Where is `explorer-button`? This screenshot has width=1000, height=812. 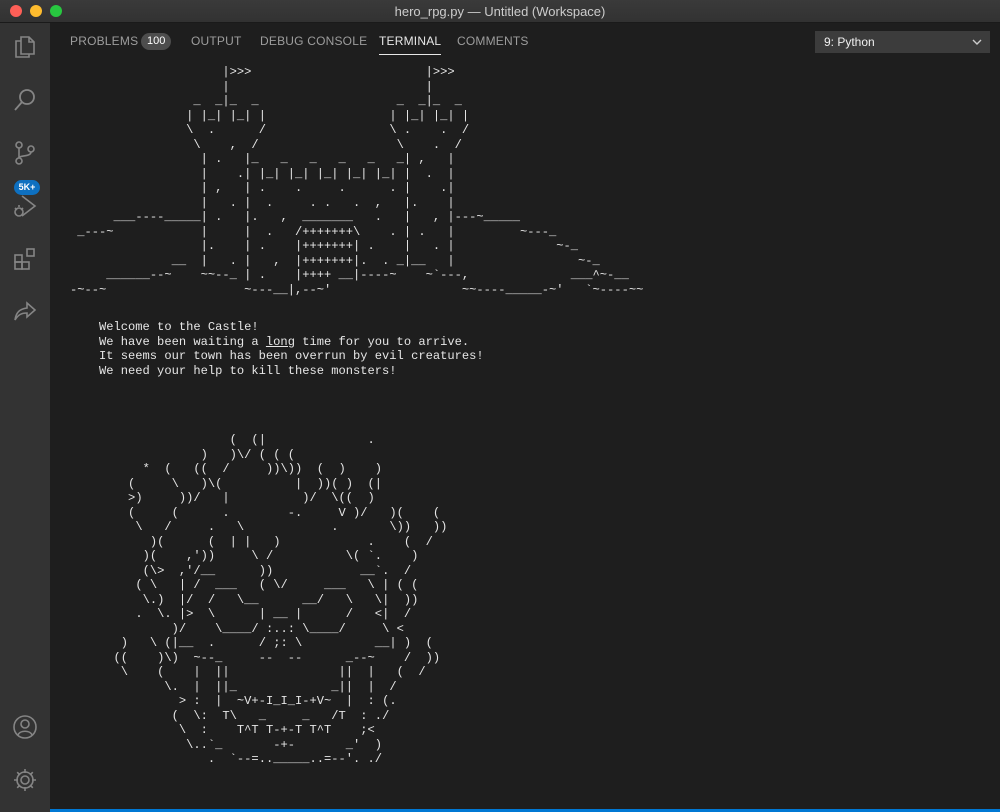
explorer-button is located at coordinates (25, 47).